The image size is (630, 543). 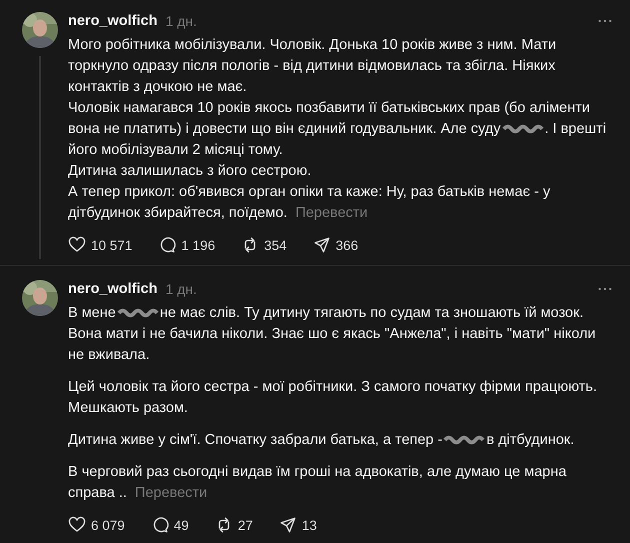 What do you see at coordinates (297, 525) in the screenshot?
I see `share-button: 13` at bounding box center [297, 525].